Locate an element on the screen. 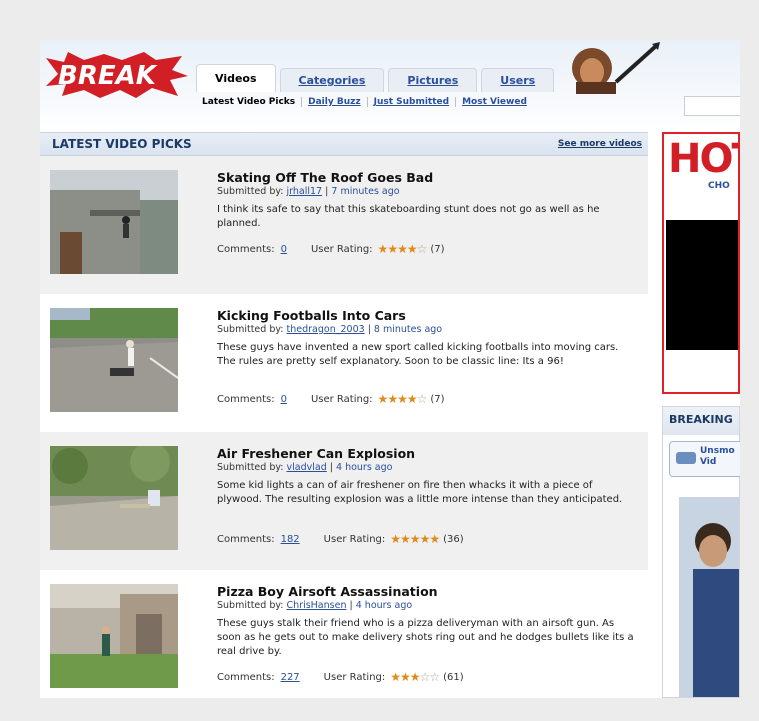 The width and height of the screenshot is (759, 721). user-link: vladvlad is located at coordinates (307, 467).